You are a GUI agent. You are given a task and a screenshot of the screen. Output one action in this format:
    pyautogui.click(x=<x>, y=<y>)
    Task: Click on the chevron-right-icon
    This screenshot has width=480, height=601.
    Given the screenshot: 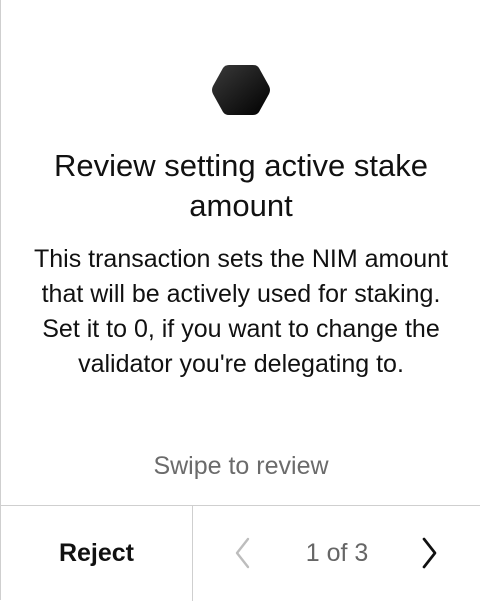 What is the action you would take?
    pyautogui.click(x=429, y=553)
    